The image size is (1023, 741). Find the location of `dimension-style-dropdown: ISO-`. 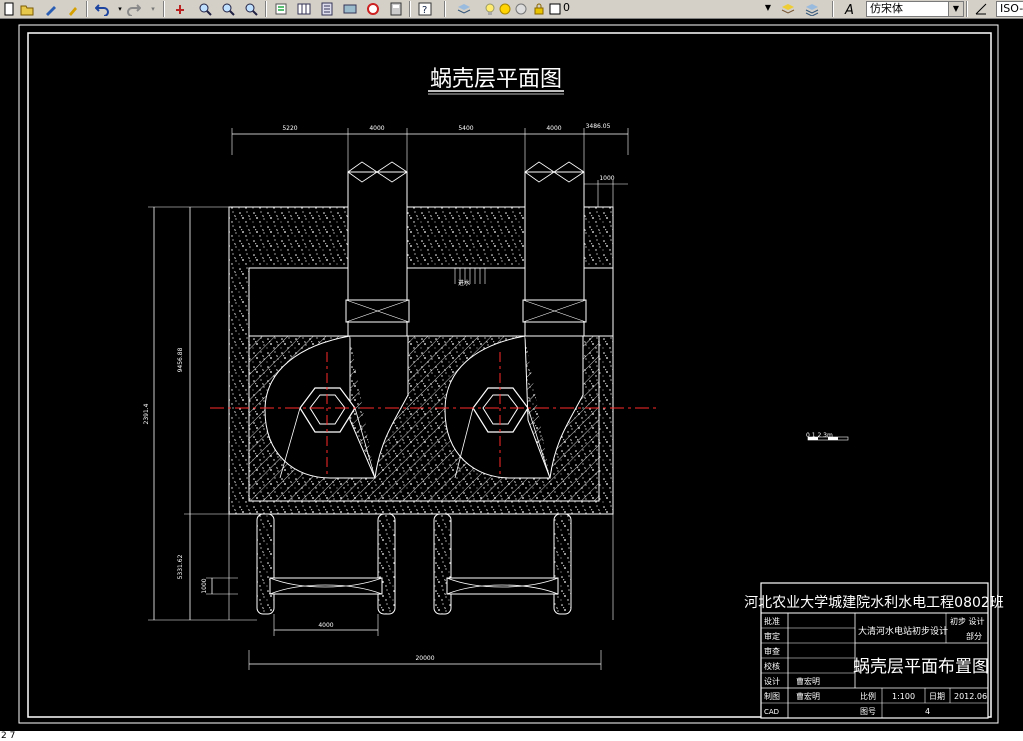

dimension-style-dropdown: ISO- is located at coordinates (1009, 9).